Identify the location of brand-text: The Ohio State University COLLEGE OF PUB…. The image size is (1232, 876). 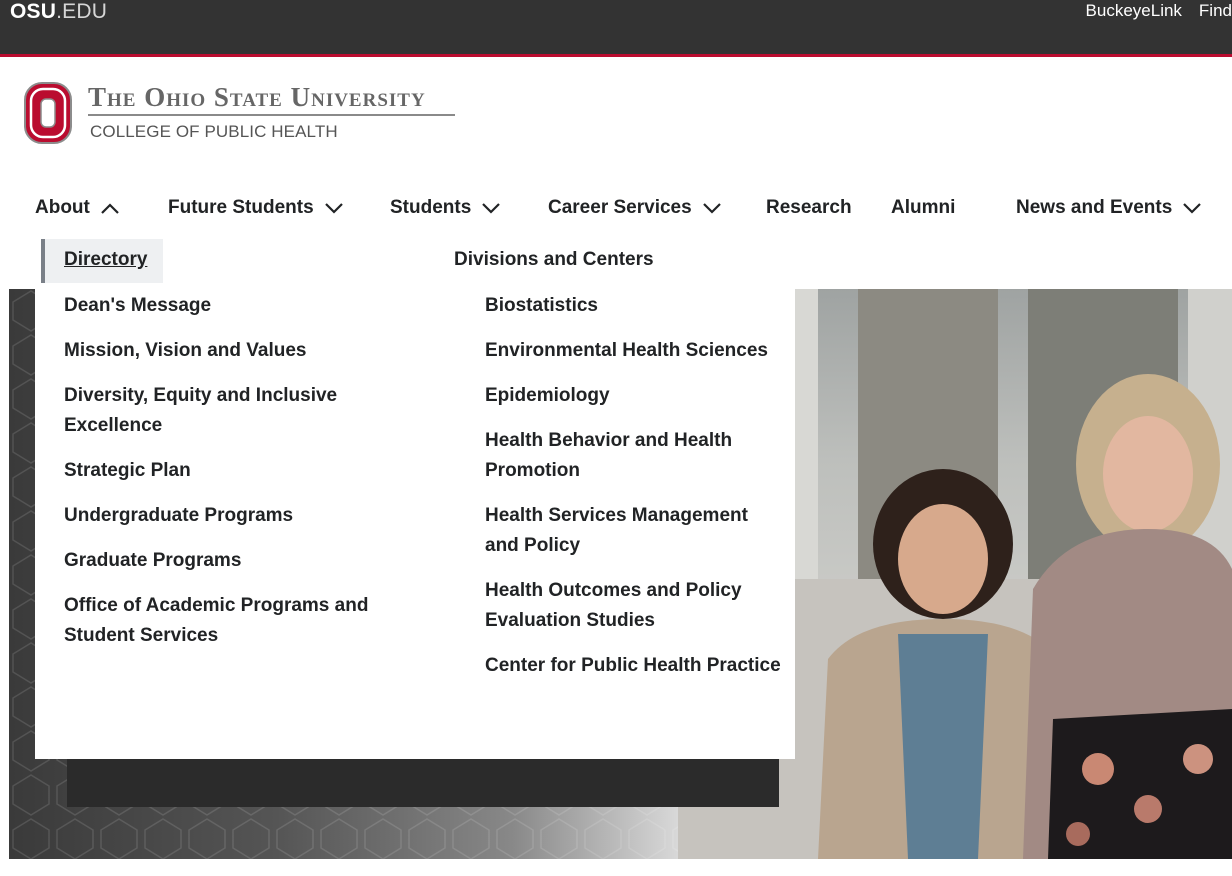
(271, 112).